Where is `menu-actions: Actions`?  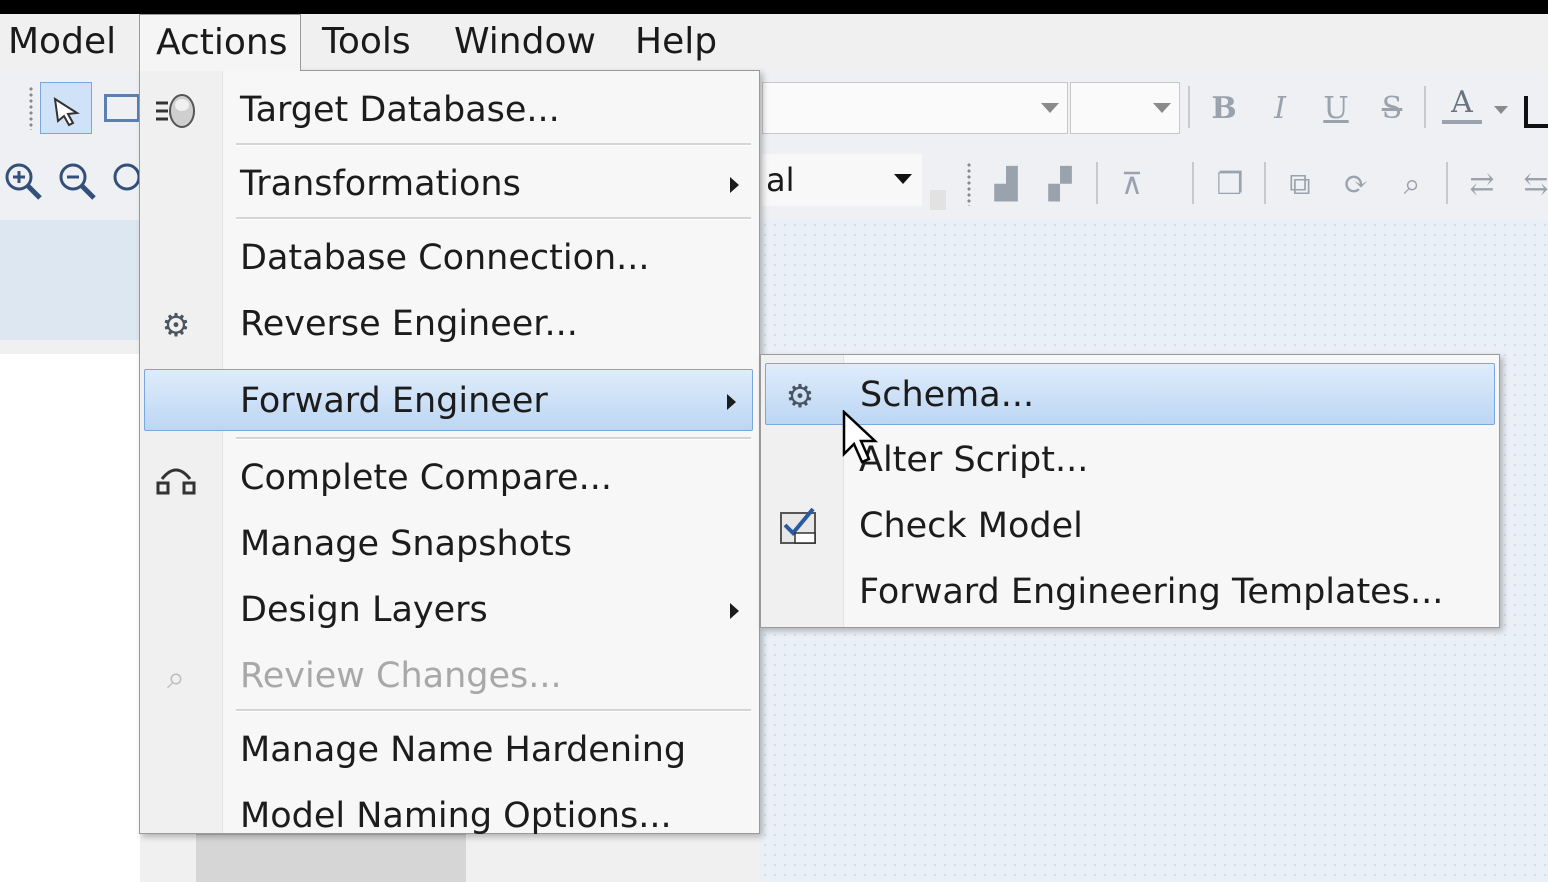
menu-actions: Actions is located at coordinates (220, 42).